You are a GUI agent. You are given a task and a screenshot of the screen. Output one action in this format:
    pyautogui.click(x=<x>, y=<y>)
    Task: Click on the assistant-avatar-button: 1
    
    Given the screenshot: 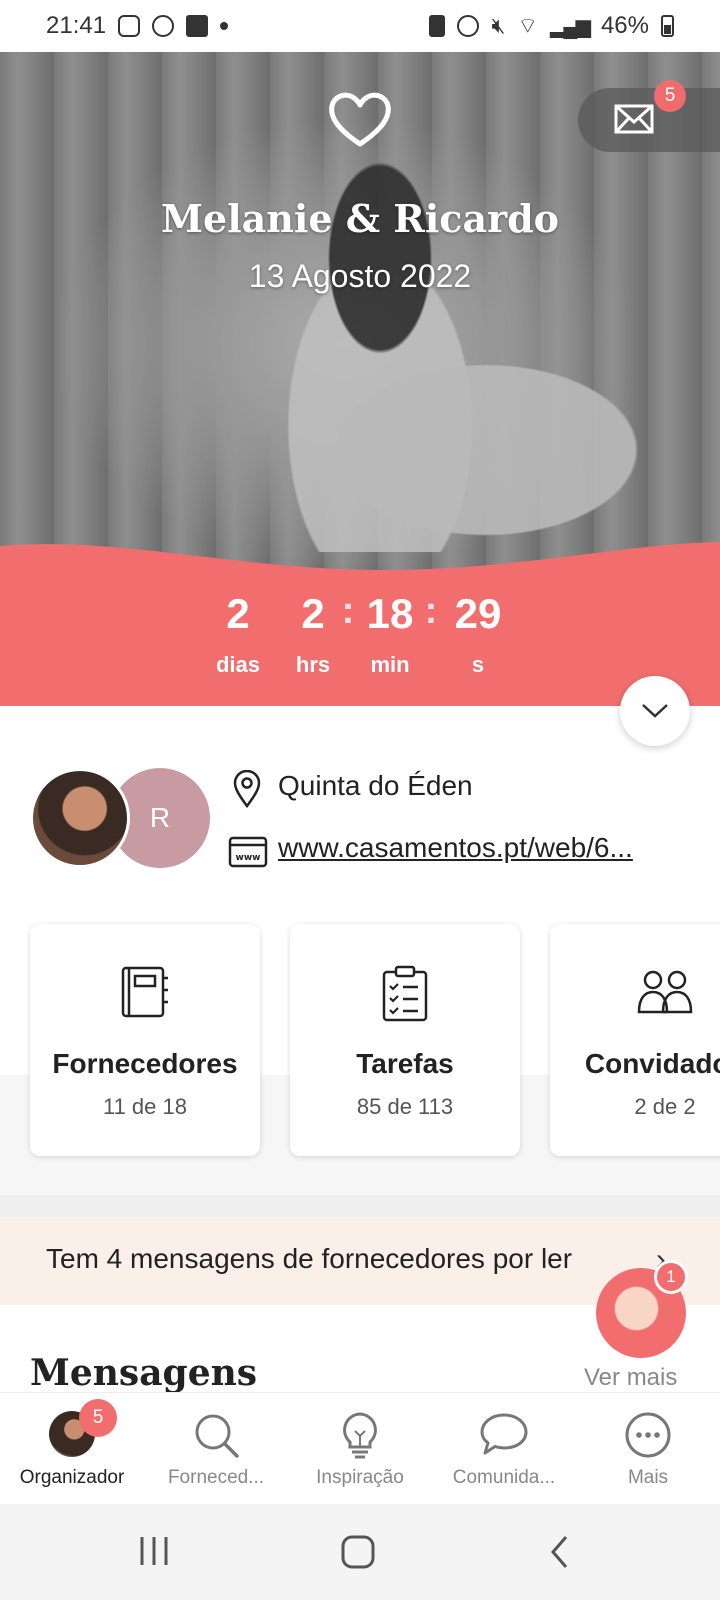 What is the action you would take?
    pyautogui.click(x=642, y=1309)
    